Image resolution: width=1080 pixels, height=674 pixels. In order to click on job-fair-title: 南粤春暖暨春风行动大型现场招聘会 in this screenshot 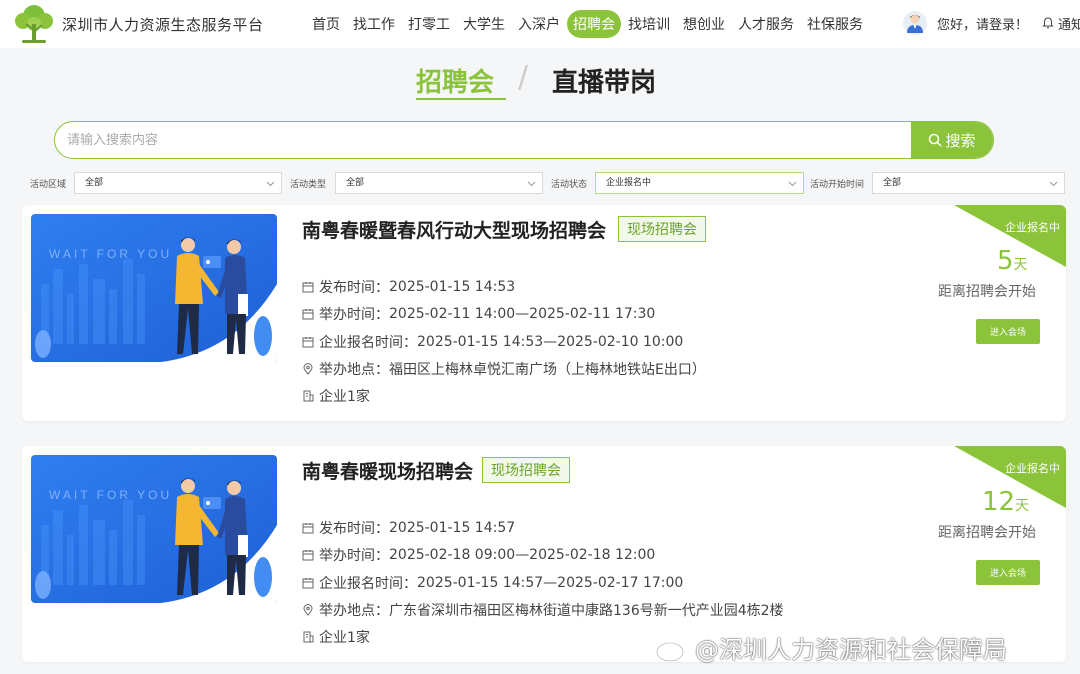, I will do `click(454, 229)`.